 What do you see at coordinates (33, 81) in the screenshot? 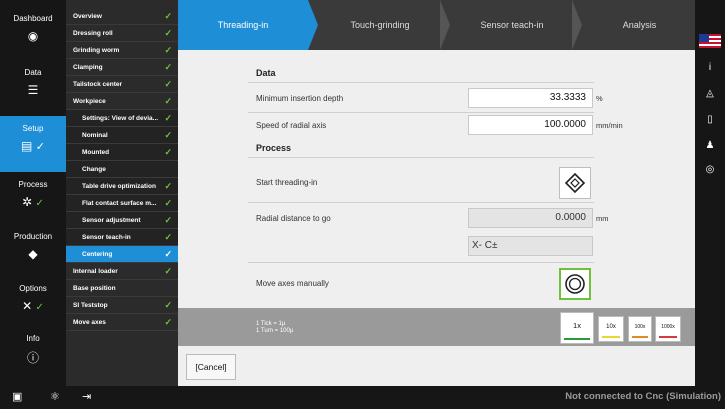
I see `nav-data: Data ☰` at bounding box center [33, 81].